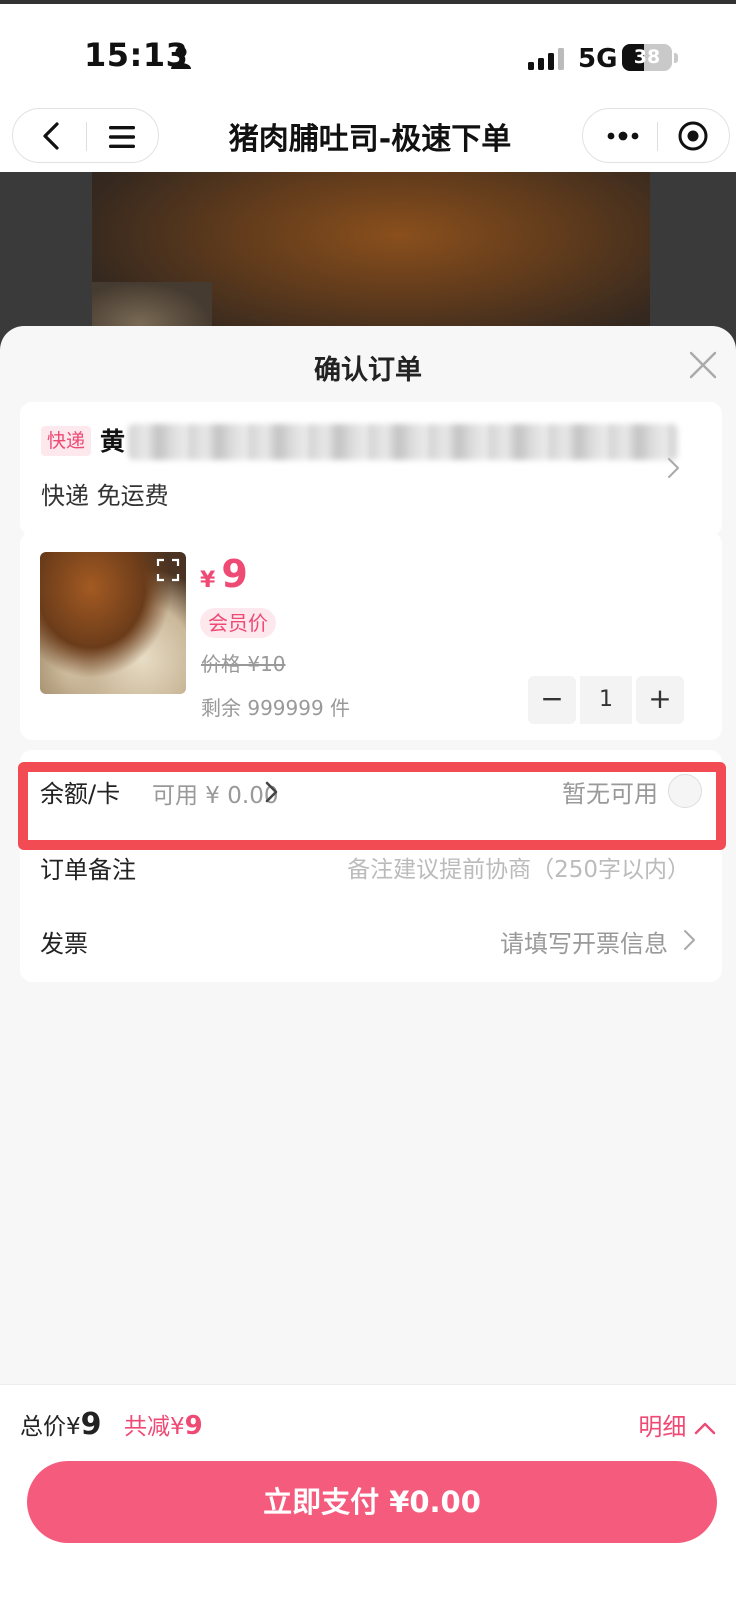 The height and width of the screenshot is (1612, 736). I want to click on price-value: 9, so click(234, 574).